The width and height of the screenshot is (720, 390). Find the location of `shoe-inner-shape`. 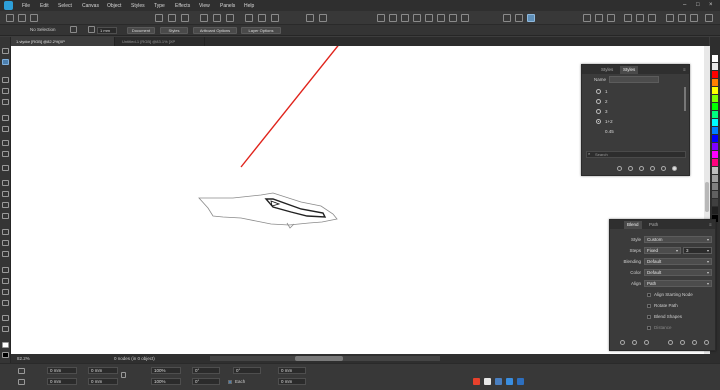

shoe-inner-shape is located at coordinates (295, 208).